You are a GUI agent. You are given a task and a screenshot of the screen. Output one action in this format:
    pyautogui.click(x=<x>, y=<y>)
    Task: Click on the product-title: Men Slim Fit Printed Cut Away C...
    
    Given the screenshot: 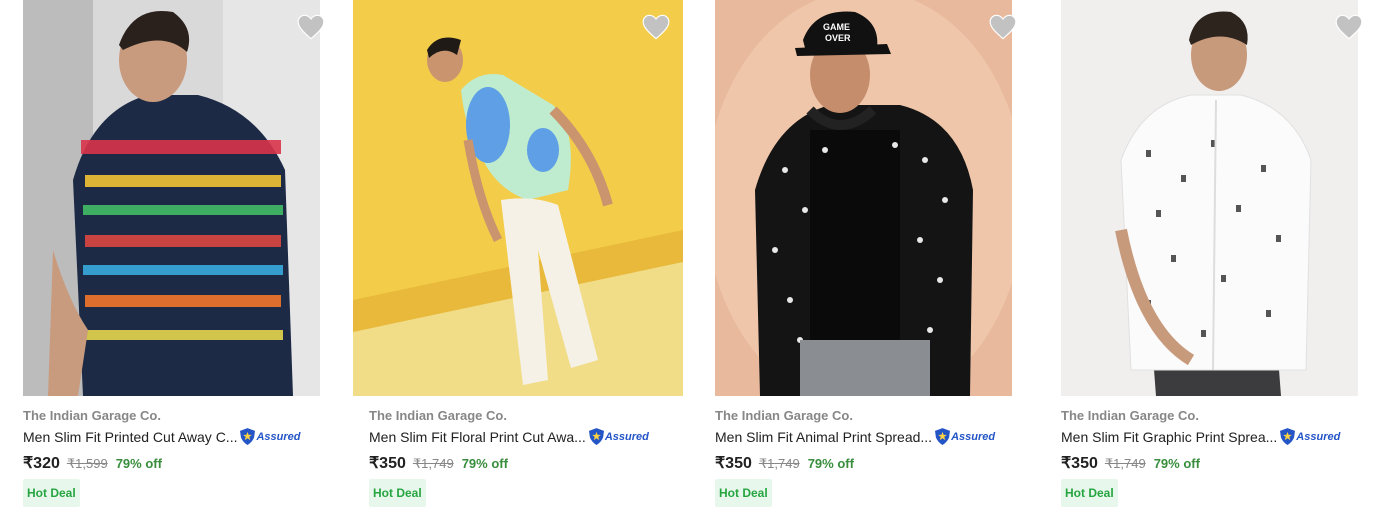 What is the action you would take?
    pyautogui.click(x=130, y=437)
    